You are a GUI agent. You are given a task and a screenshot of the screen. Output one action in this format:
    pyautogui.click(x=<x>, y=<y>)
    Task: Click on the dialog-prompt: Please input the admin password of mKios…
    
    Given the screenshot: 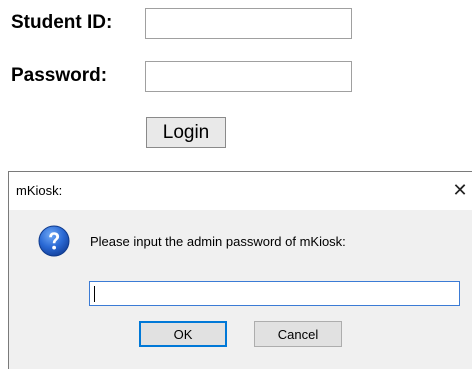 What is the action you would take?
    pyautogui.click(x=218, y=241)
    